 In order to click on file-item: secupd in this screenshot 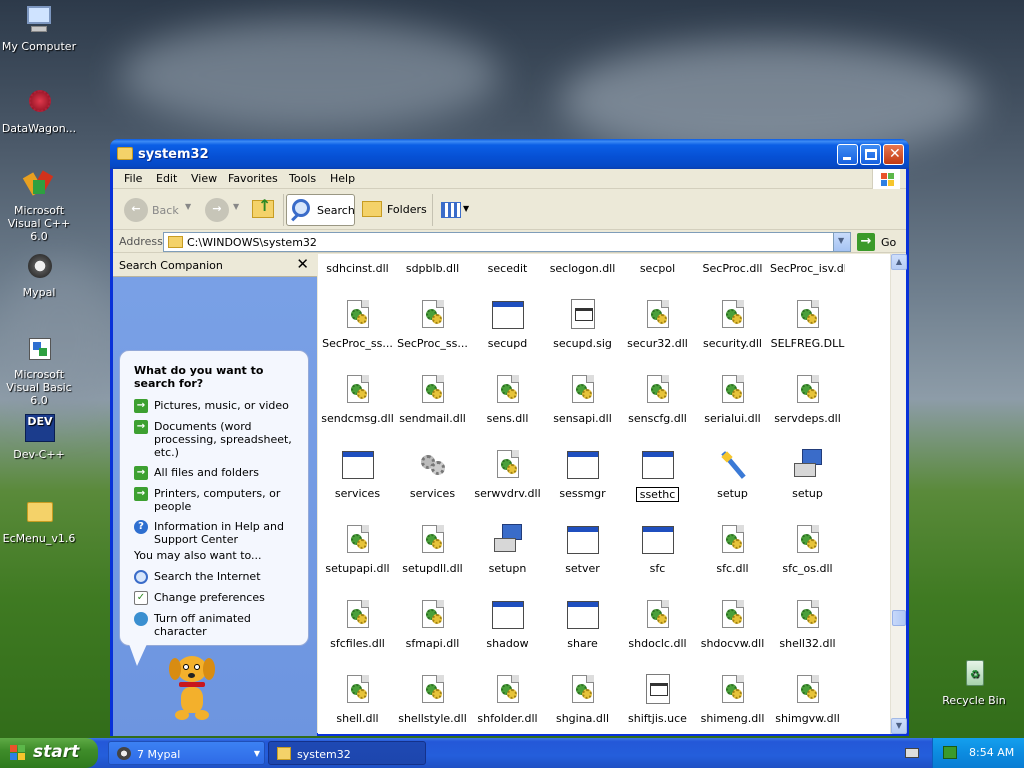, I will do `click(507, 324)`.